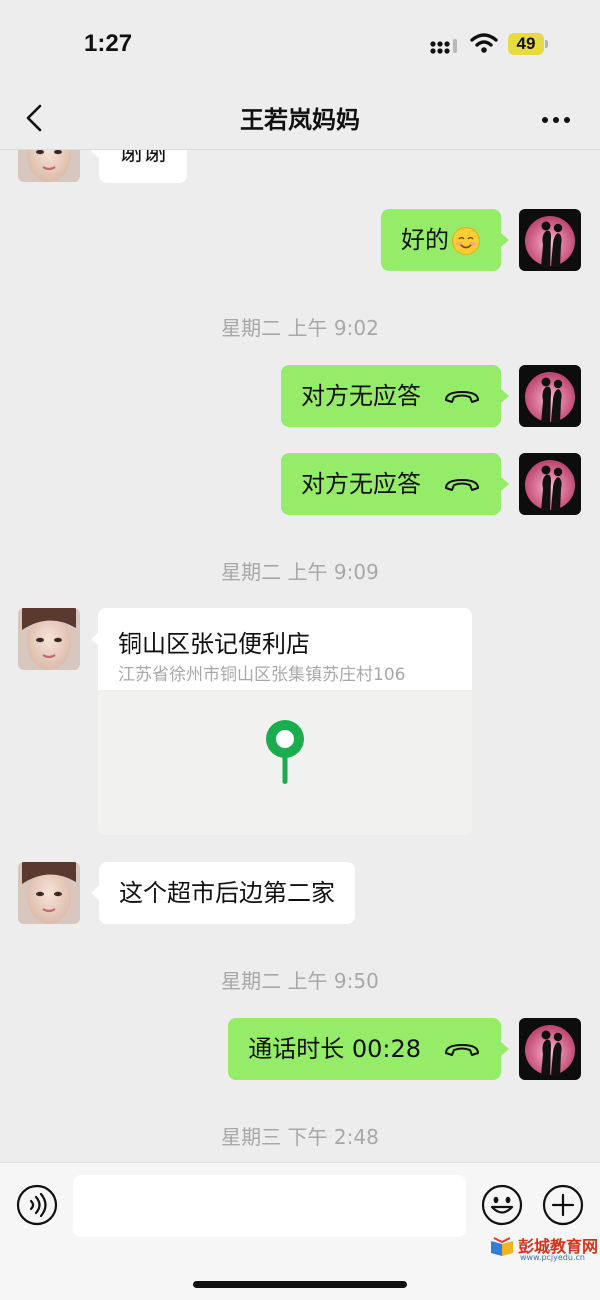 The height and width of the screenshot is (1300, 600). I want to click on input-bar: 彭城教育网 www.pcjyedu.cn, so click(300, 1231).